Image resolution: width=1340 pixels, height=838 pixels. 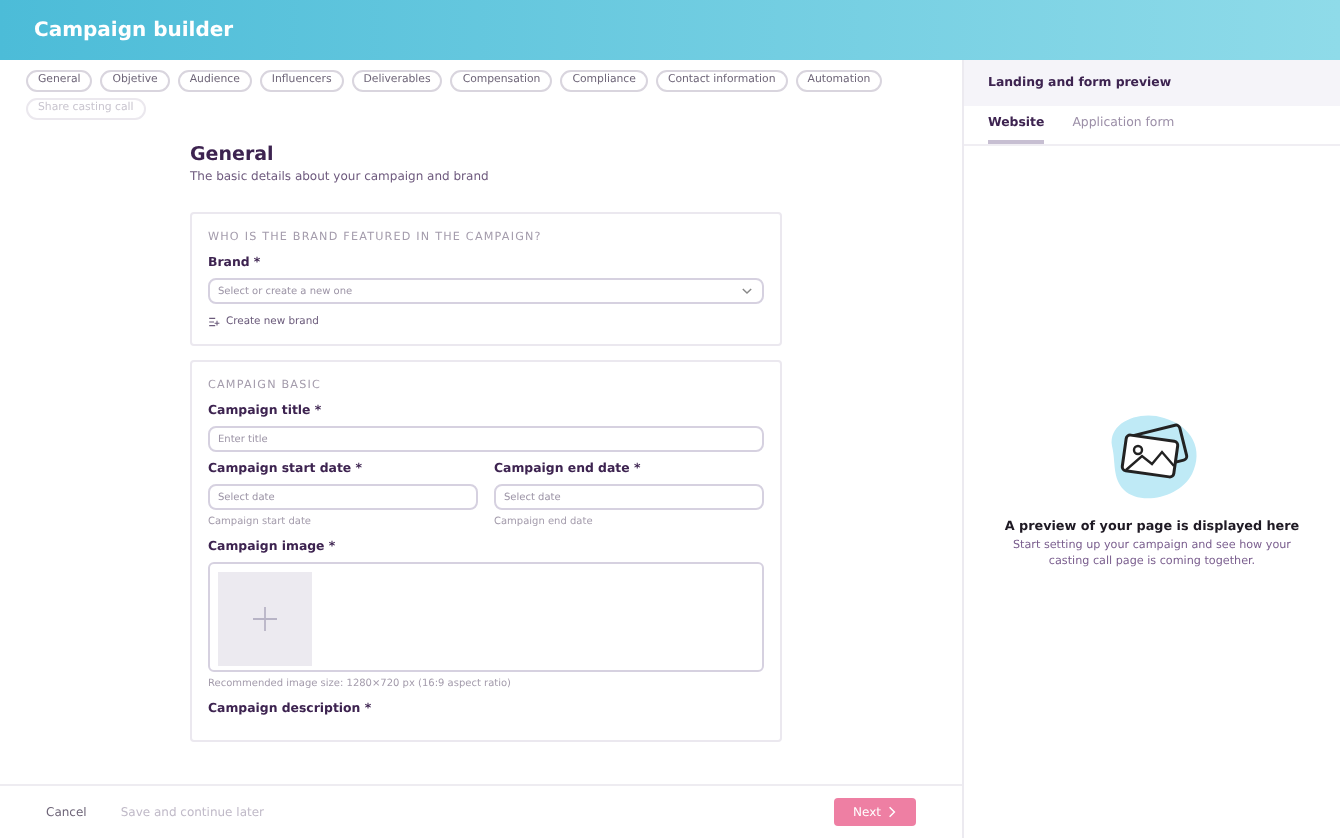 I want to click on list-add-icon, so click(x=214, y=322).